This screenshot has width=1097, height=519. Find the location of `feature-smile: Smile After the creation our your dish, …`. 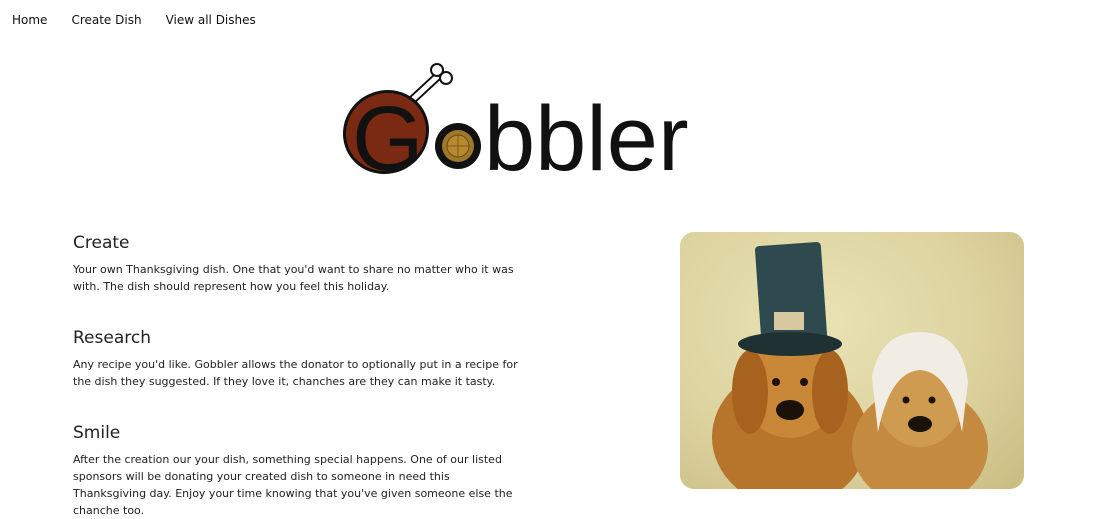

feature-smile: Smile After the creation our your dish, … is located at coordinates (298, 471).